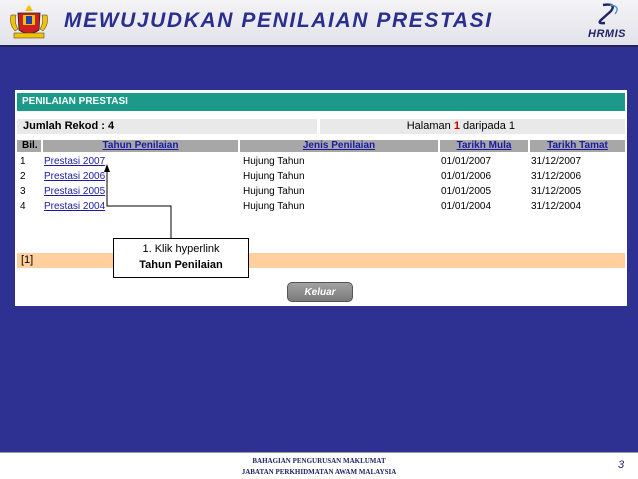  What do you see at coordinates (428, 126) in the screenshot?
I see `page-prefix: Halaman` at bounding box center [428, 126].